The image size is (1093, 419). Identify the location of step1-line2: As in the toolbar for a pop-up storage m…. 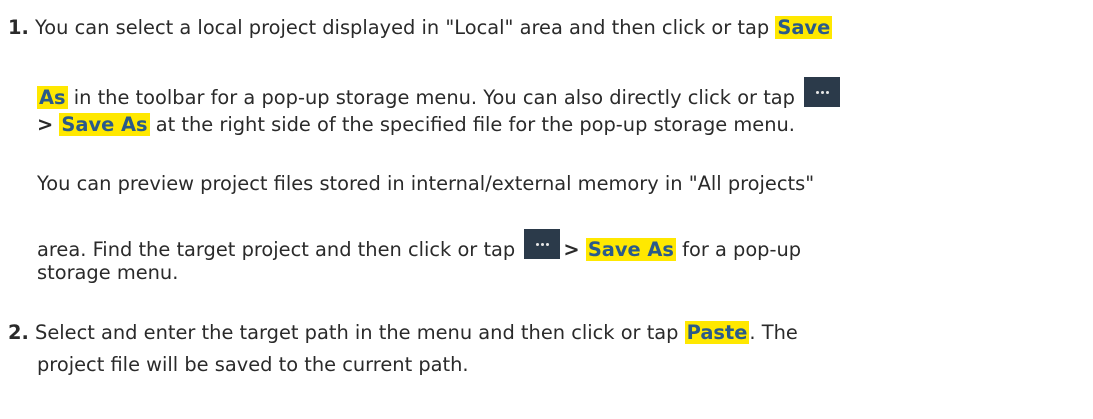
(440, 94).